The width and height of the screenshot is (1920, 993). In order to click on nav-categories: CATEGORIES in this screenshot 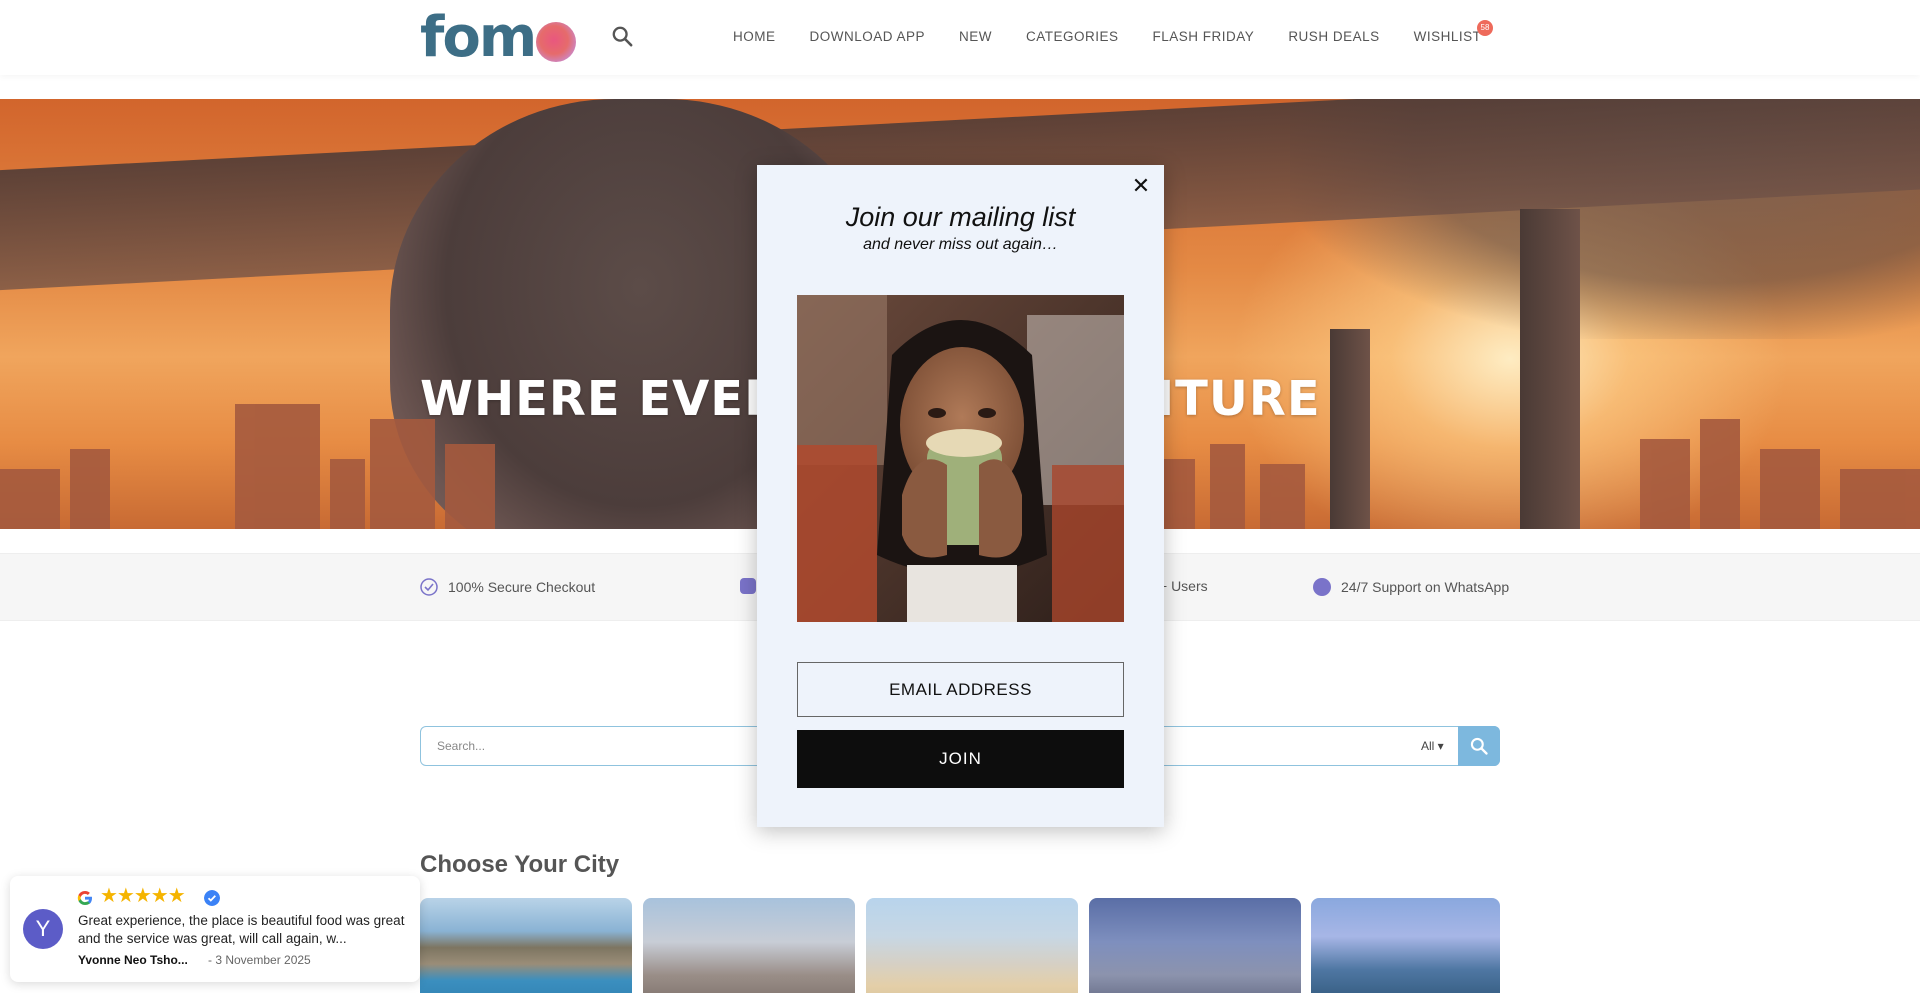, I will do `click(1072, 36)`.